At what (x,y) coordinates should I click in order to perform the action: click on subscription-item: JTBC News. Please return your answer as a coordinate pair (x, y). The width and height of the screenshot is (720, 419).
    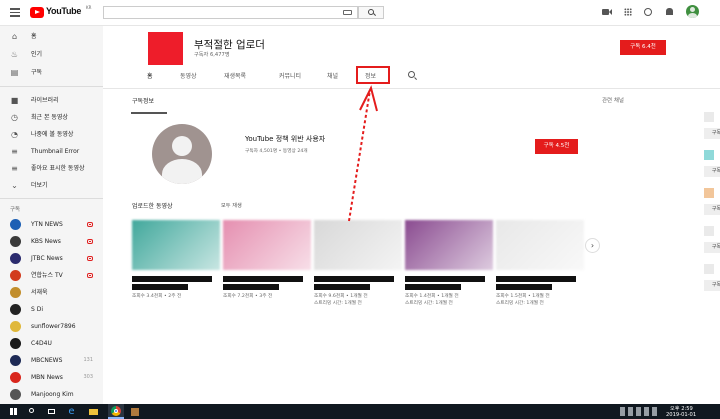
    Looking at the image, I should click on (51, 258).